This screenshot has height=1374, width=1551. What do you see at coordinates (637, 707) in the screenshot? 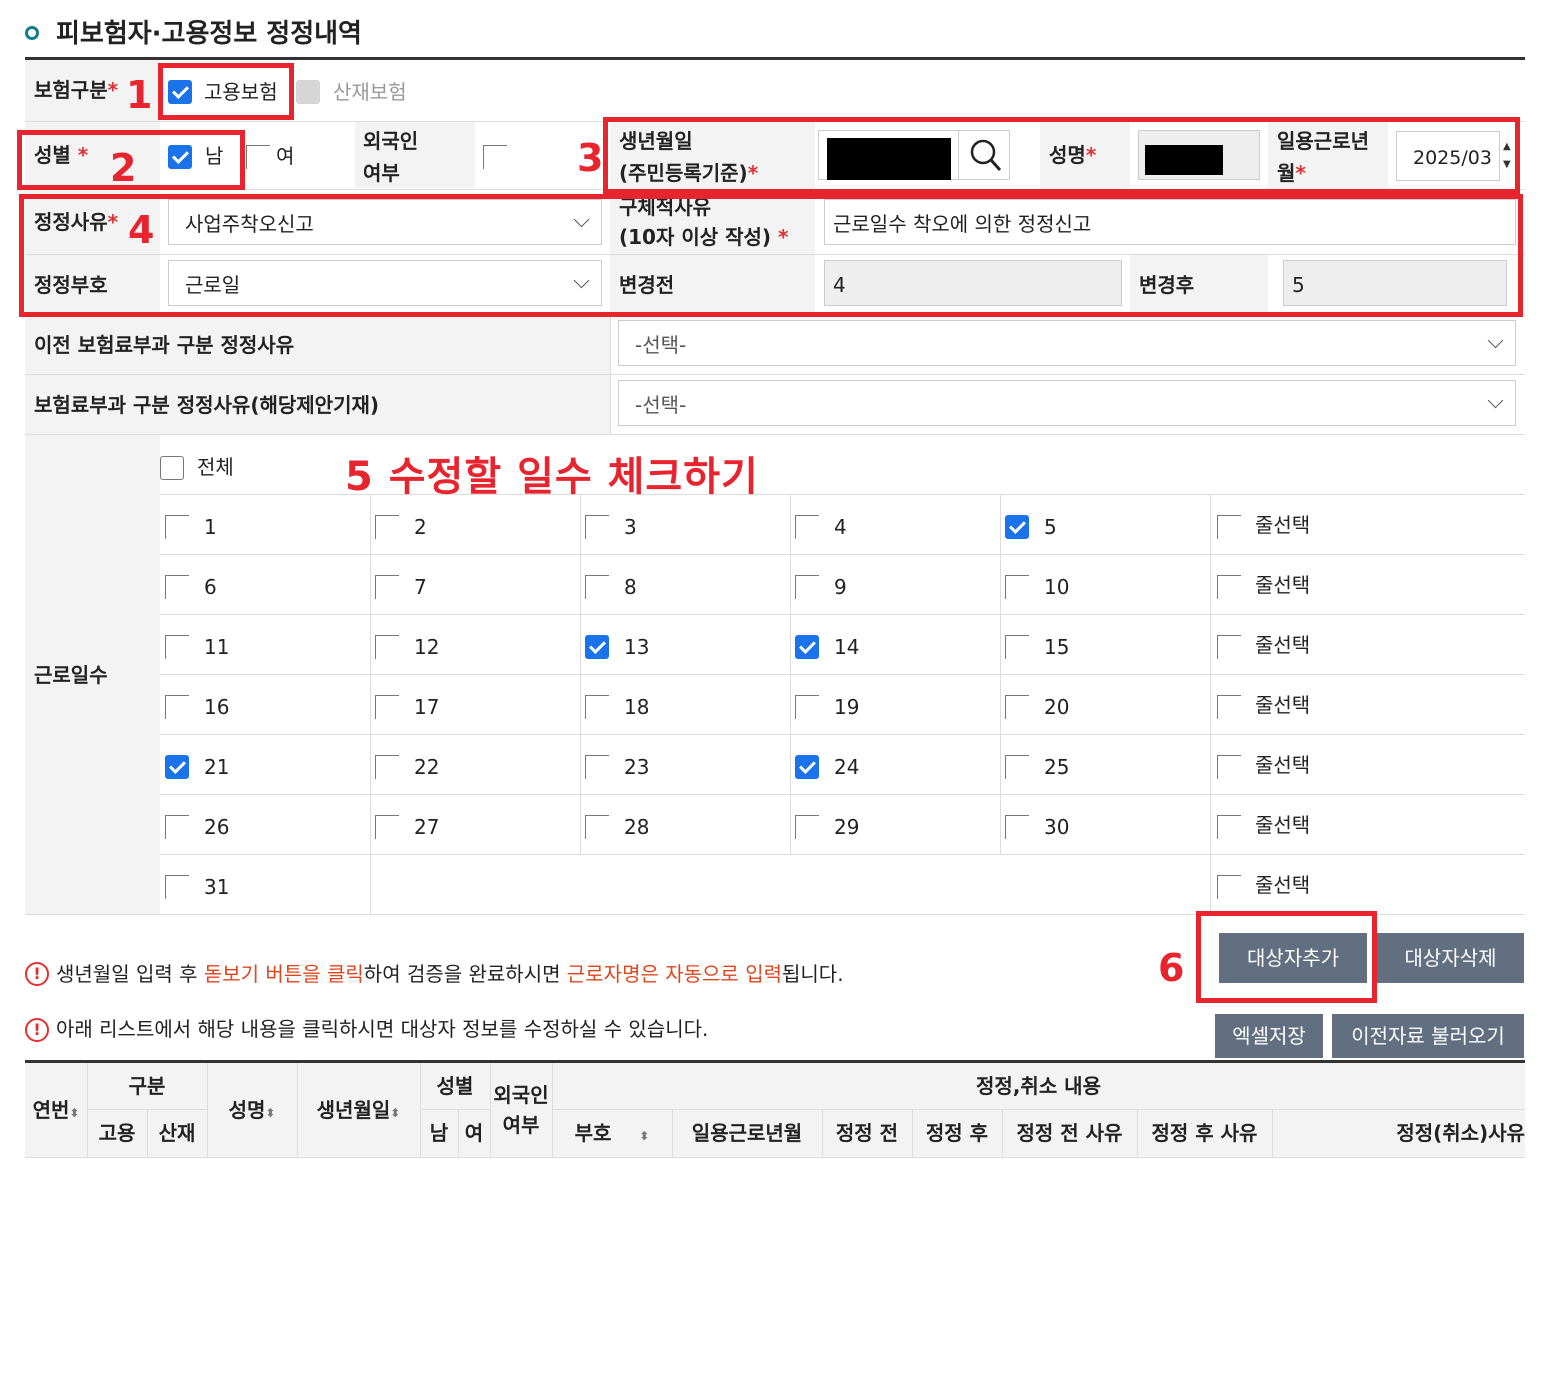
I see `day-label-18: 18` at bounding box center [637, 707].